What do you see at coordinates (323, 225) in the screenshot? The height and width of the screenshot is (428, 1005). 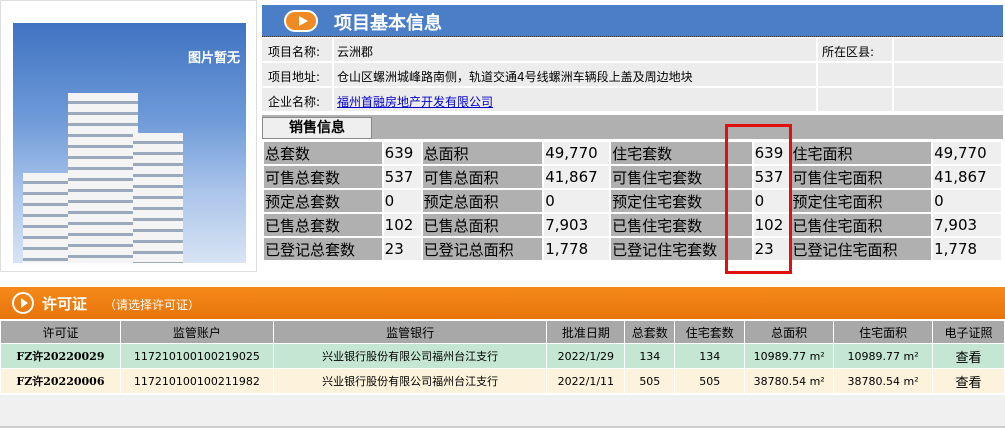 I see `sales-label: 已售总套数` at bounding box center [323, 225].